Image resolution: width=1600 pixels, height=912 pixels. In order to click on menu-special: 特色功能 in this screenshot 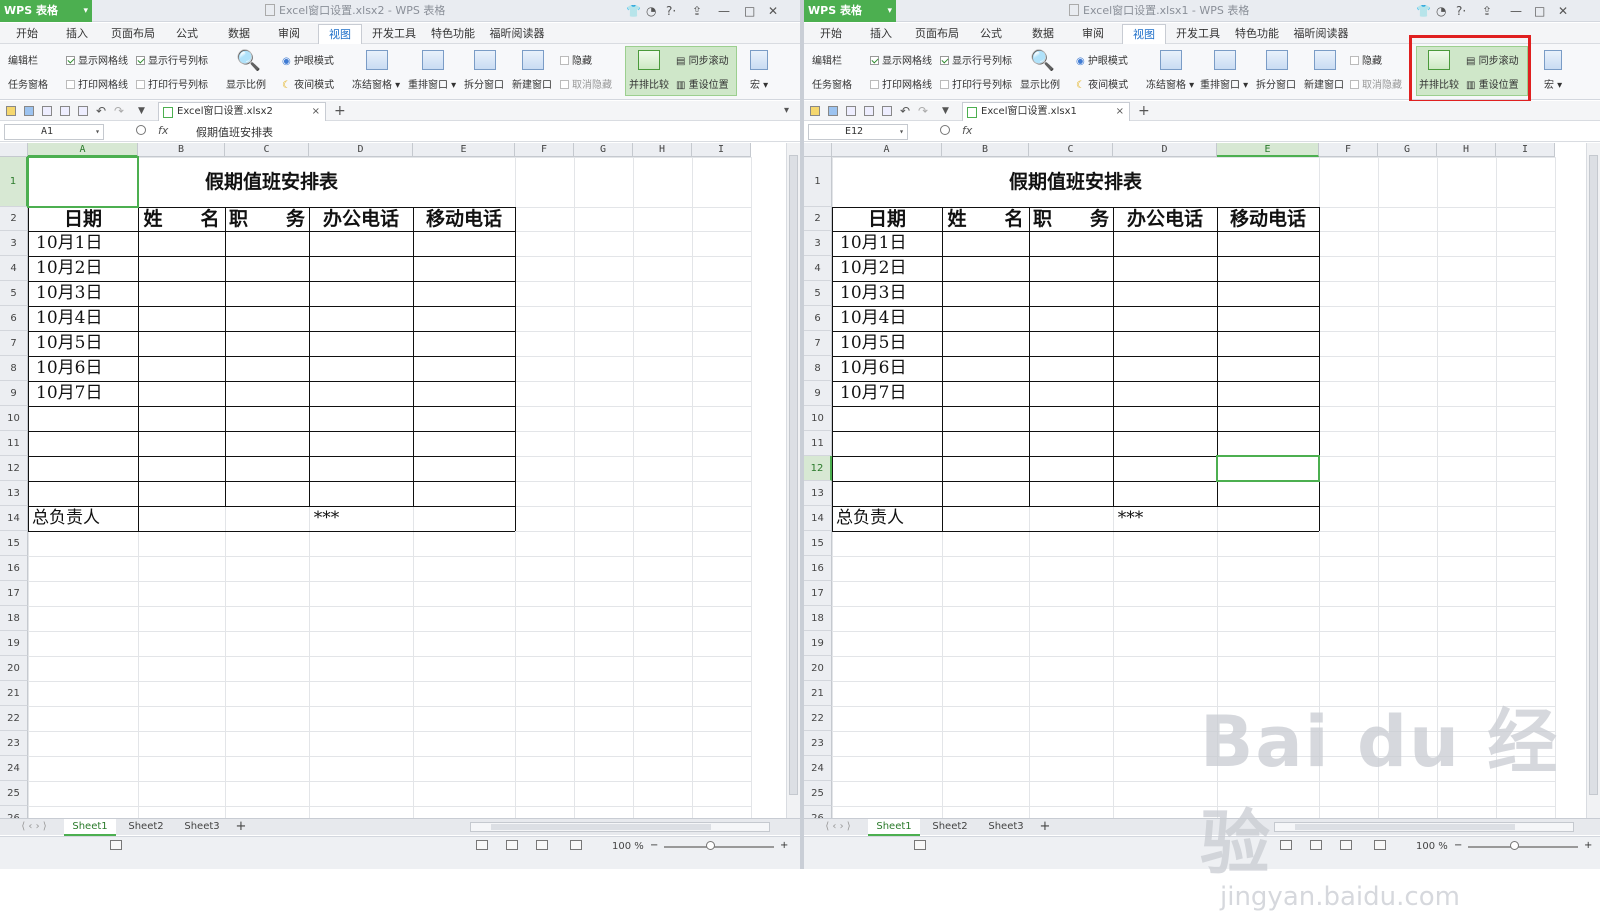, I will do `click(453, 33)`.